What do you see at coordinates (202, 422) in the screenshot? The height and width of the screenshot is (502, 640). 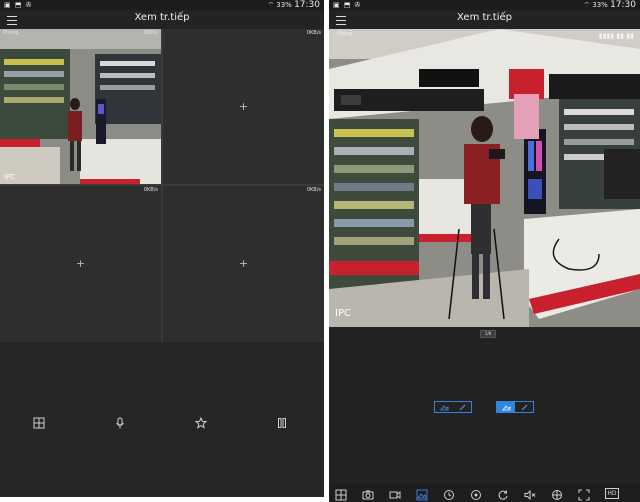 I see `star-icon` at bounding box center [202, 422].